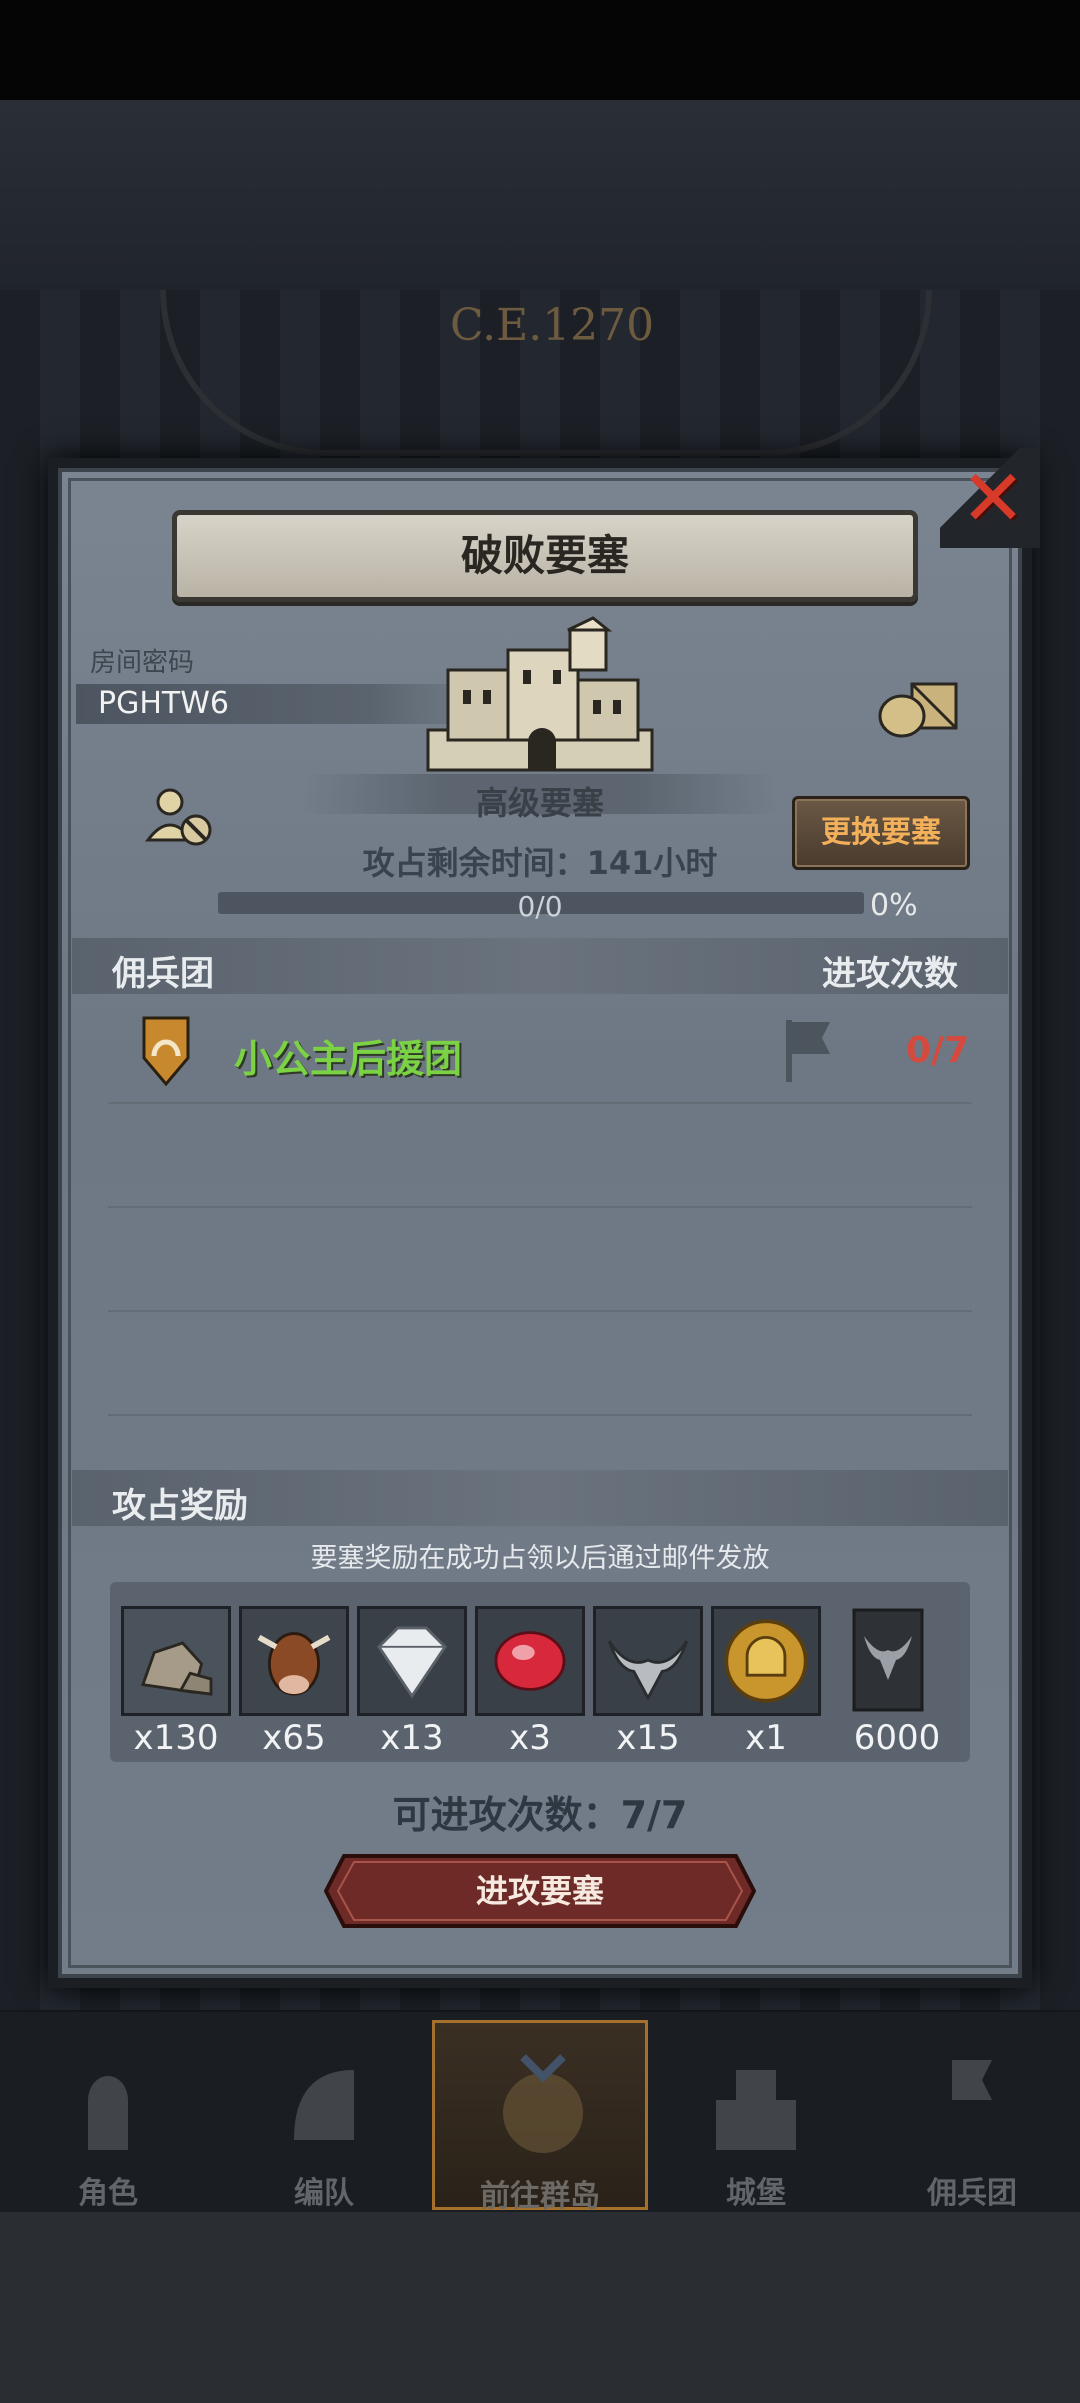 The height and width of the screenshot is (2403, 1080). Describe the element at coordinates (888, 1661) in the screenshot. I see `bull-banner-icon` at that location.